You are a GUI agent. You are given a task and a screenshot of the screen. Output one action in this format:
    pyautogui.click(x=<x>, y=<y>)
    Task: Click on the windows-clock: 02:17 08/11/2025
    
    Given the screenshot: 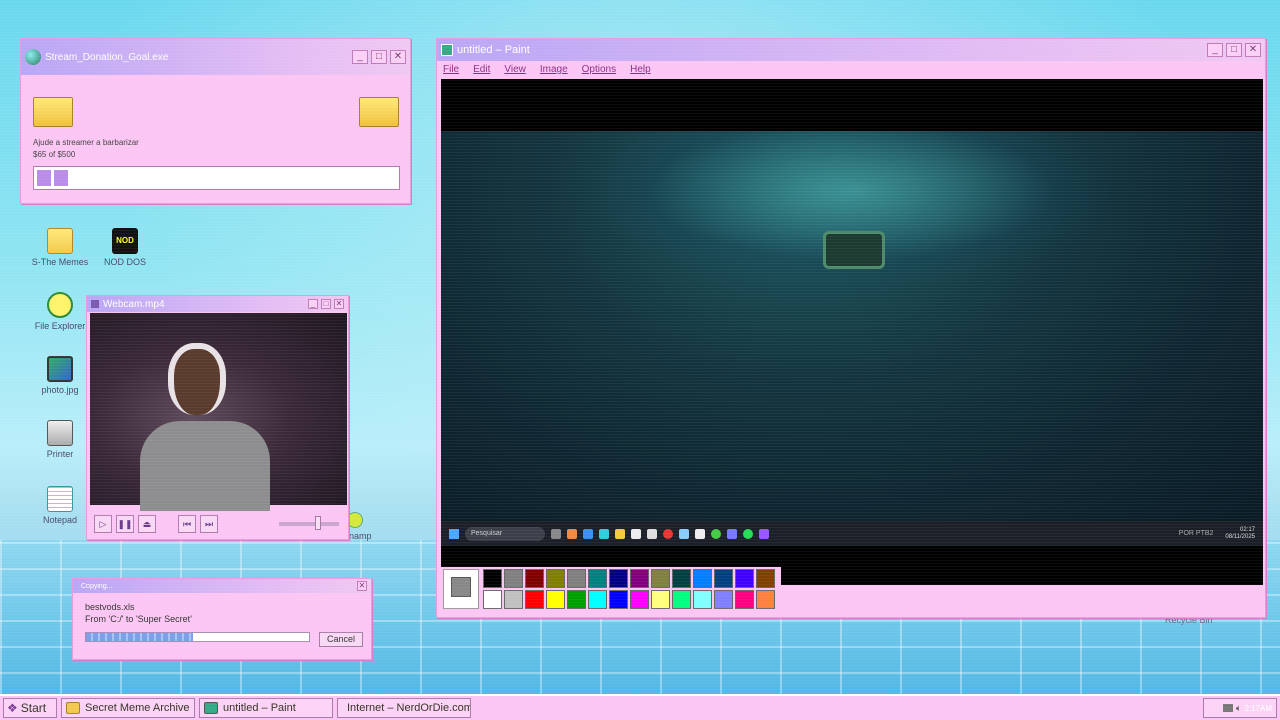 What is the action you would take?
    pyautogui.click(x=1240, y=534)
    